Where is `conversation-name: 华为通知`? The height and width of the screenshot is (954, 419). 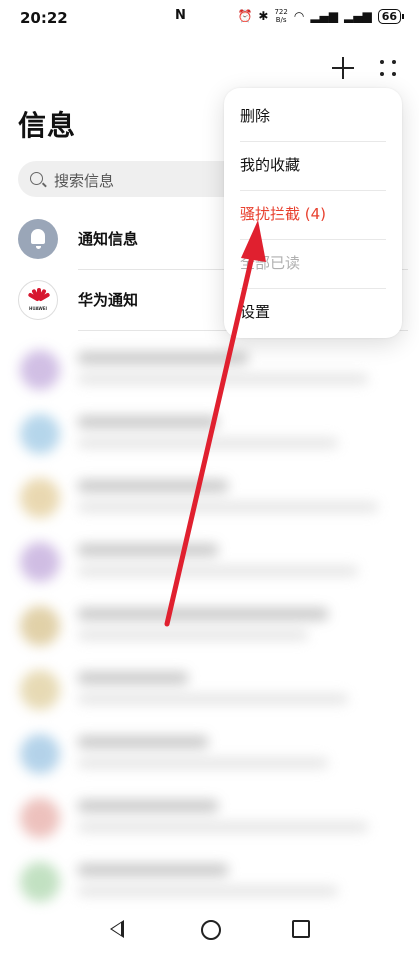 conversation-name: 华为通知 is located at coordinates (108, 300).